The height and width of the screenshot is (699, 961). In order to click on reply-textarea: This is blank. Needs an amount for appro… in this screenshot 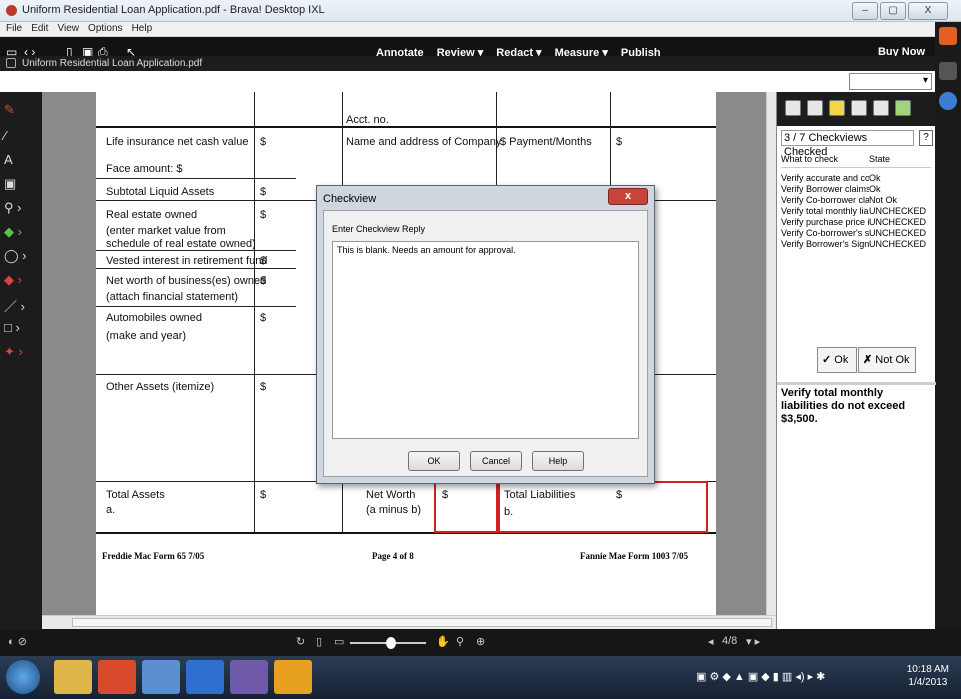, I will do `click(485, 340)`.